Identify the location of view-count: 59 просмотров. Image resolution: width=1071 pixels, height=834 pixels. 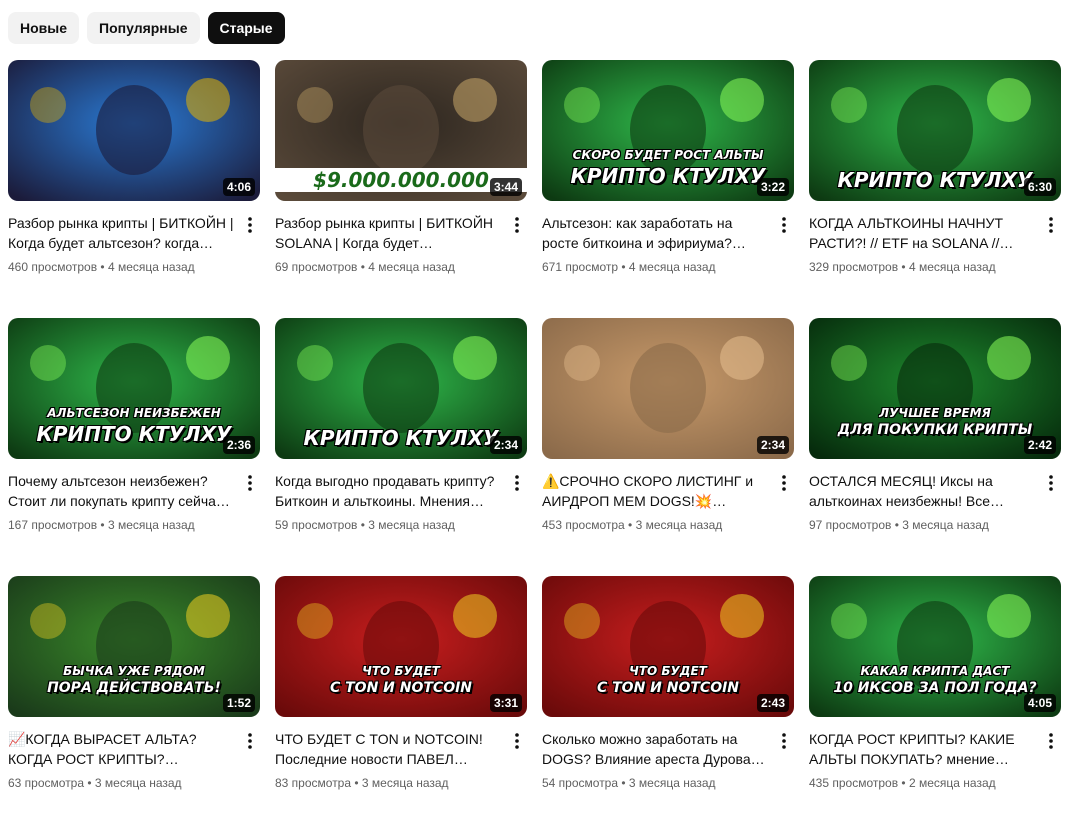
(316, 525).